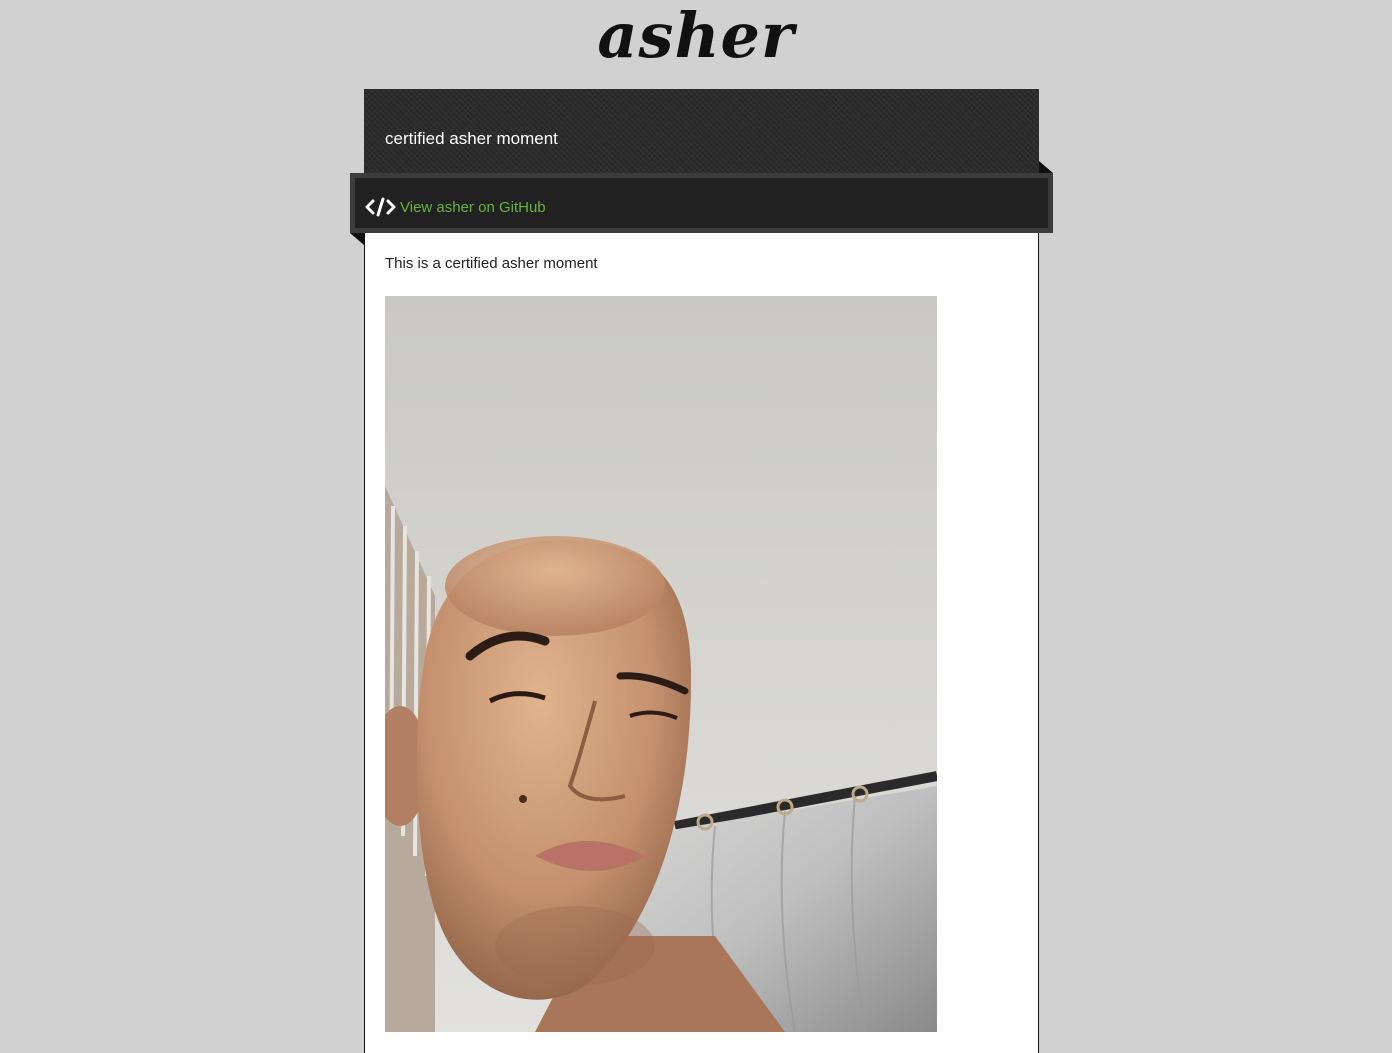 This screenshot has width=1392, height=1053. Describe the element at coordinates (381, 207) in the screenshot. I see `code-icon` at that location.